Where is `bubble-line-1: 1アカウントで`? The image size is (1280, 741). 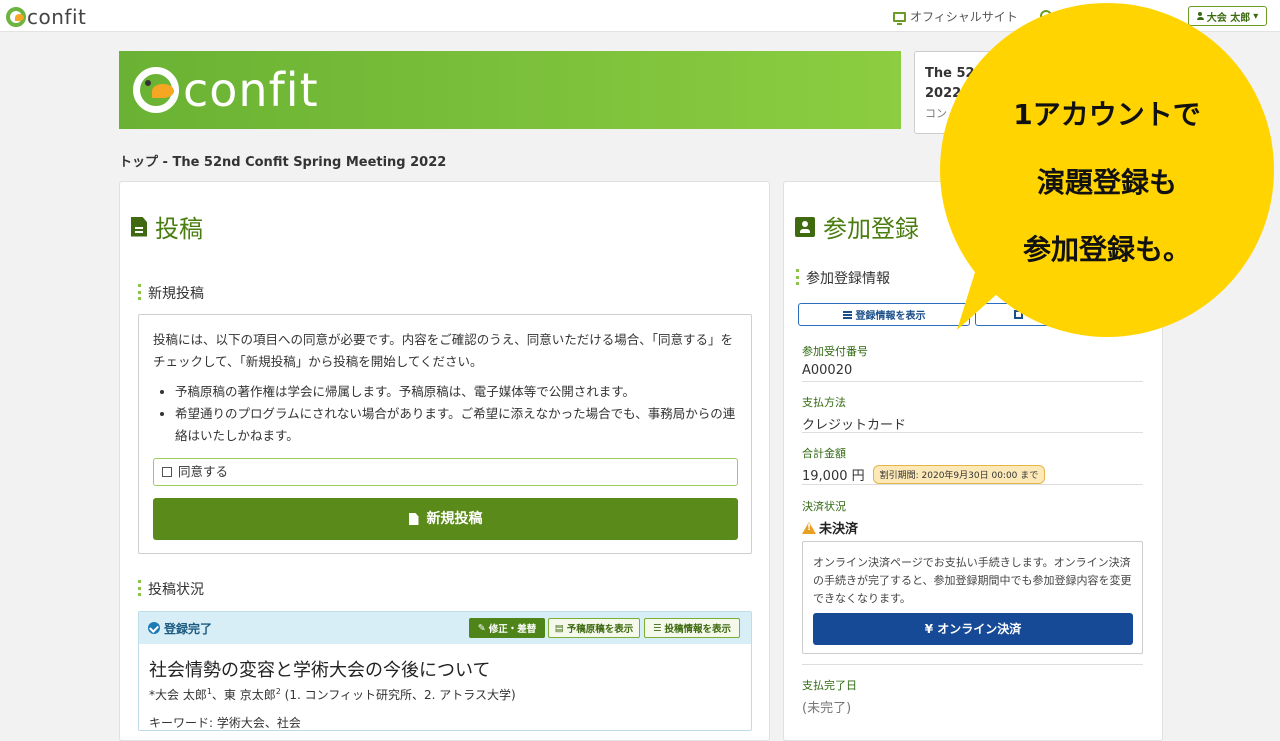 bubble-line-1: 1アカウントで is located at coordinates (1107, 114).